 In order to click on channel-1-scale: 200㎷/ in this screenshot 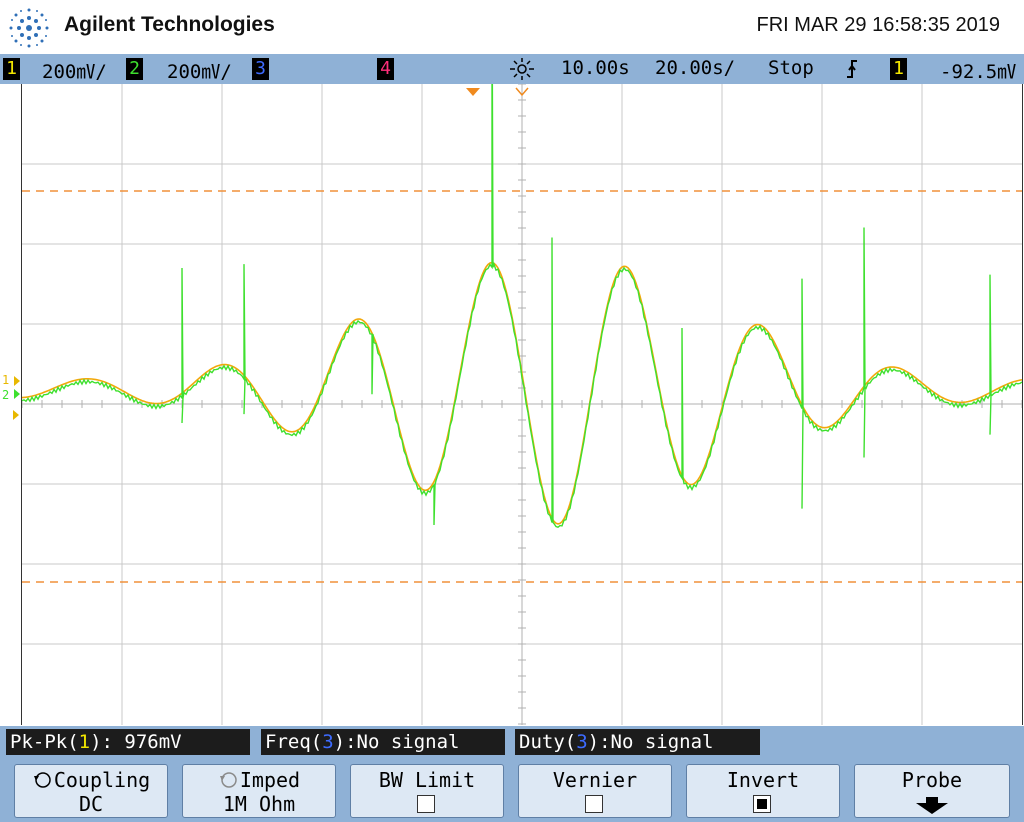, I will do `click(74, 70)`.